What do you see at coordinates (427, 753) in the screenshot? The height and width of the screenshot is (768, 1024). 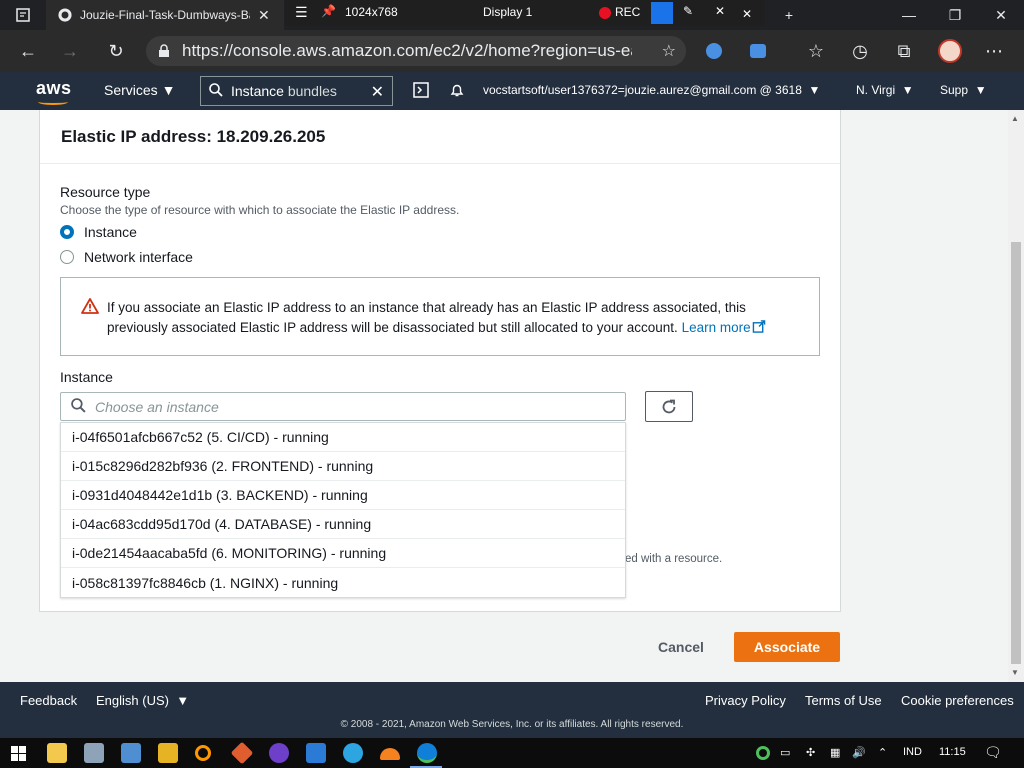 I see `edge-icon` at bounding box center [427, 753].